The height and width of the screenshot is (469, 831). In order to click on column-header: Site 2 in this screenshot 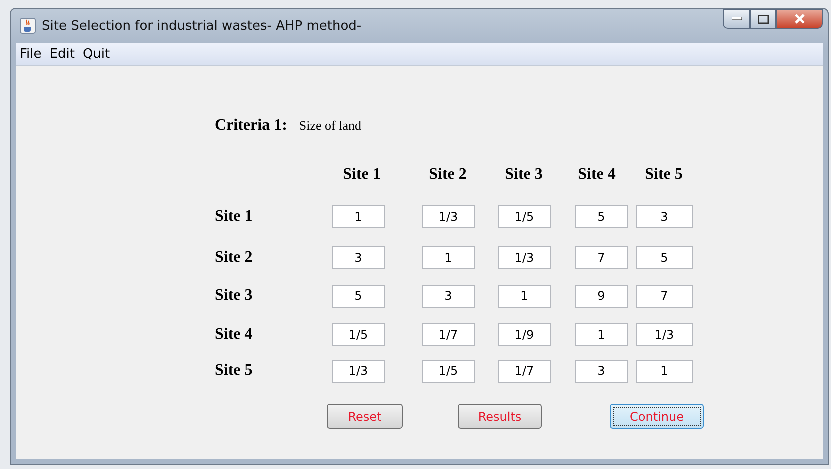, I will do `click(448, 175)`.